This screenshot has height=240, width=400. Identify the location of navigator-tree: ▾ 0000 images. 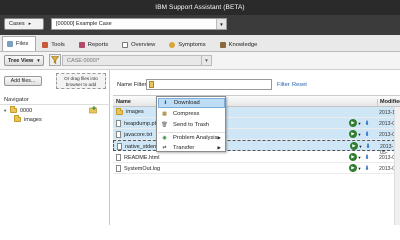
(23, 115).